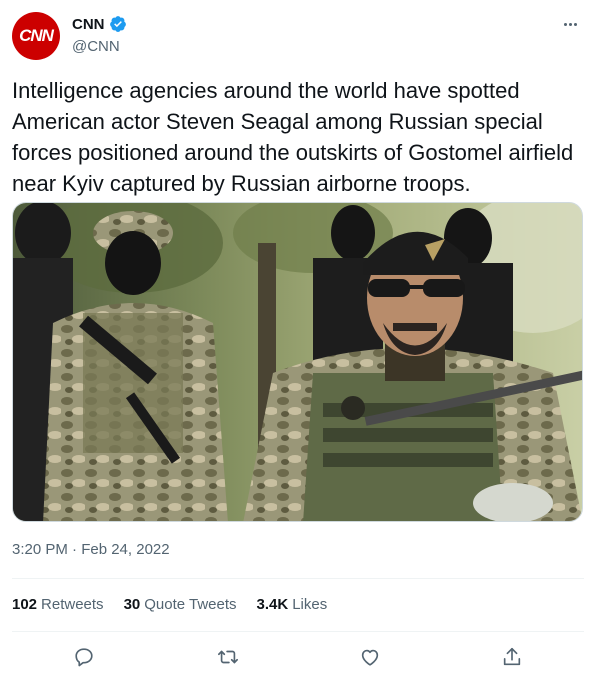 Image resolution: width=596 pixels, height=692 pixels. I want to click on quote-tweets-label: Quote Tweets, so click(190, 604).